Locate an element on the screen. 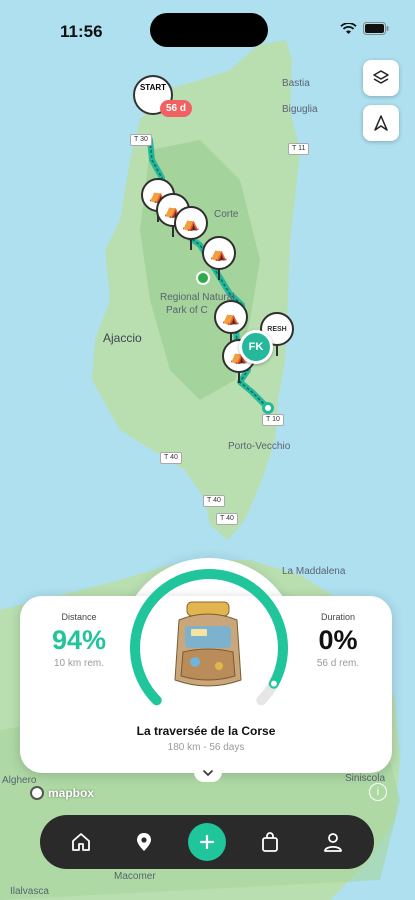 The image size is (415, 900). status-icons is located at coordinates (364, 28).